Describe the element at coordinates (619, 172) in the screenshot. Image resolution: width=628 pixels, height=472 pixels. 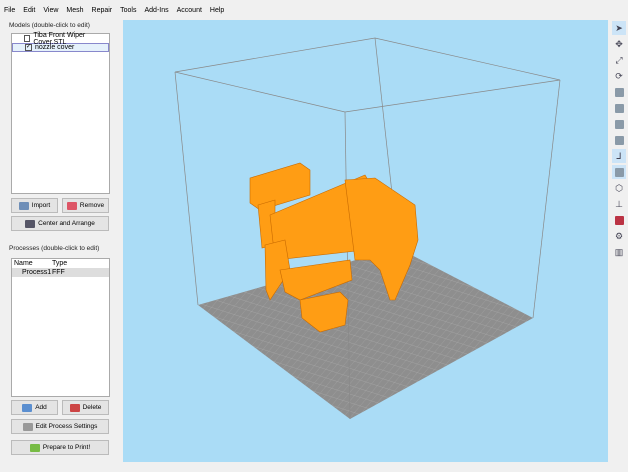
I see `solid-view-icon` at that location.